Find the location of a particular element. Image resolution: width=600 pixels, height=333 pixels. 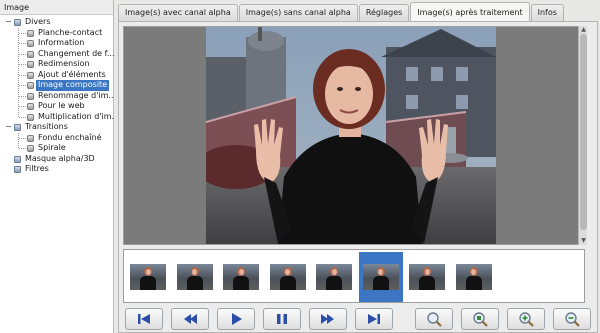

fast-forward-button is located at coordinates (328, 319).